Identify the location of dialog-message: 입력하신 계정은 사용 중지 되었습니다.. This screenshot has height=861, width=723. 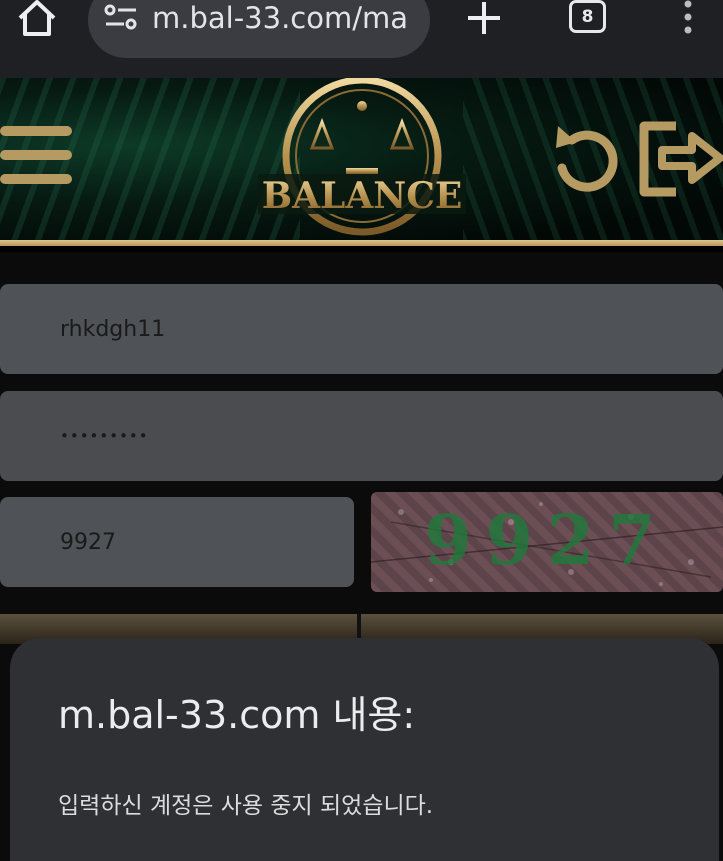
(246, 806).